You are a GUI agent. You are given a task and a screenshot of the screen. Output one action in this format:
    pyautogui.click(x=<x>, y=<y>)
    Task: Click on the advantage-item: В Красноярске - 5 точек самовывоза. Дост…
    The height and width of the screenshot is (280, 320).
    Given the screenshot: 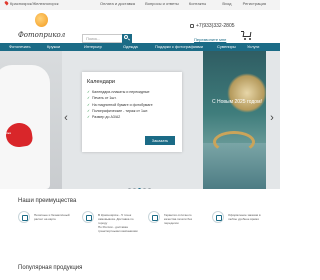 What is the action you would take?
    pyautogui.click(x=110, y=225)
    